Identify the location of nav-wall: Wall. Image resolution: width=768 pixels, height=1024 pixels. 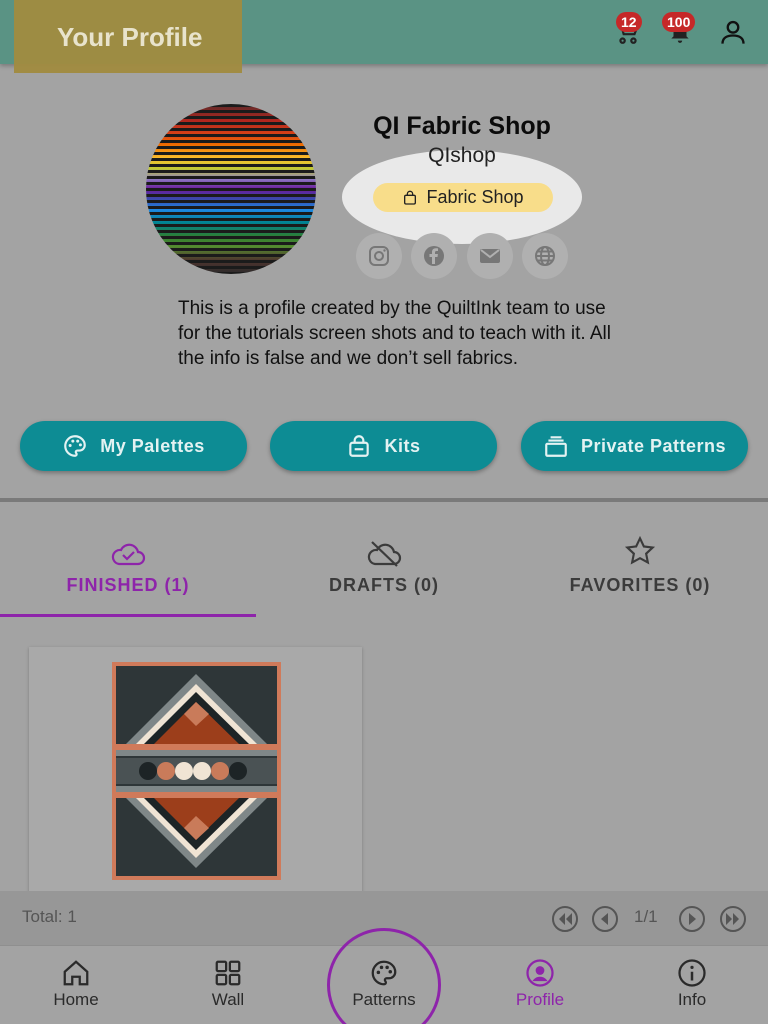
(228, 984).